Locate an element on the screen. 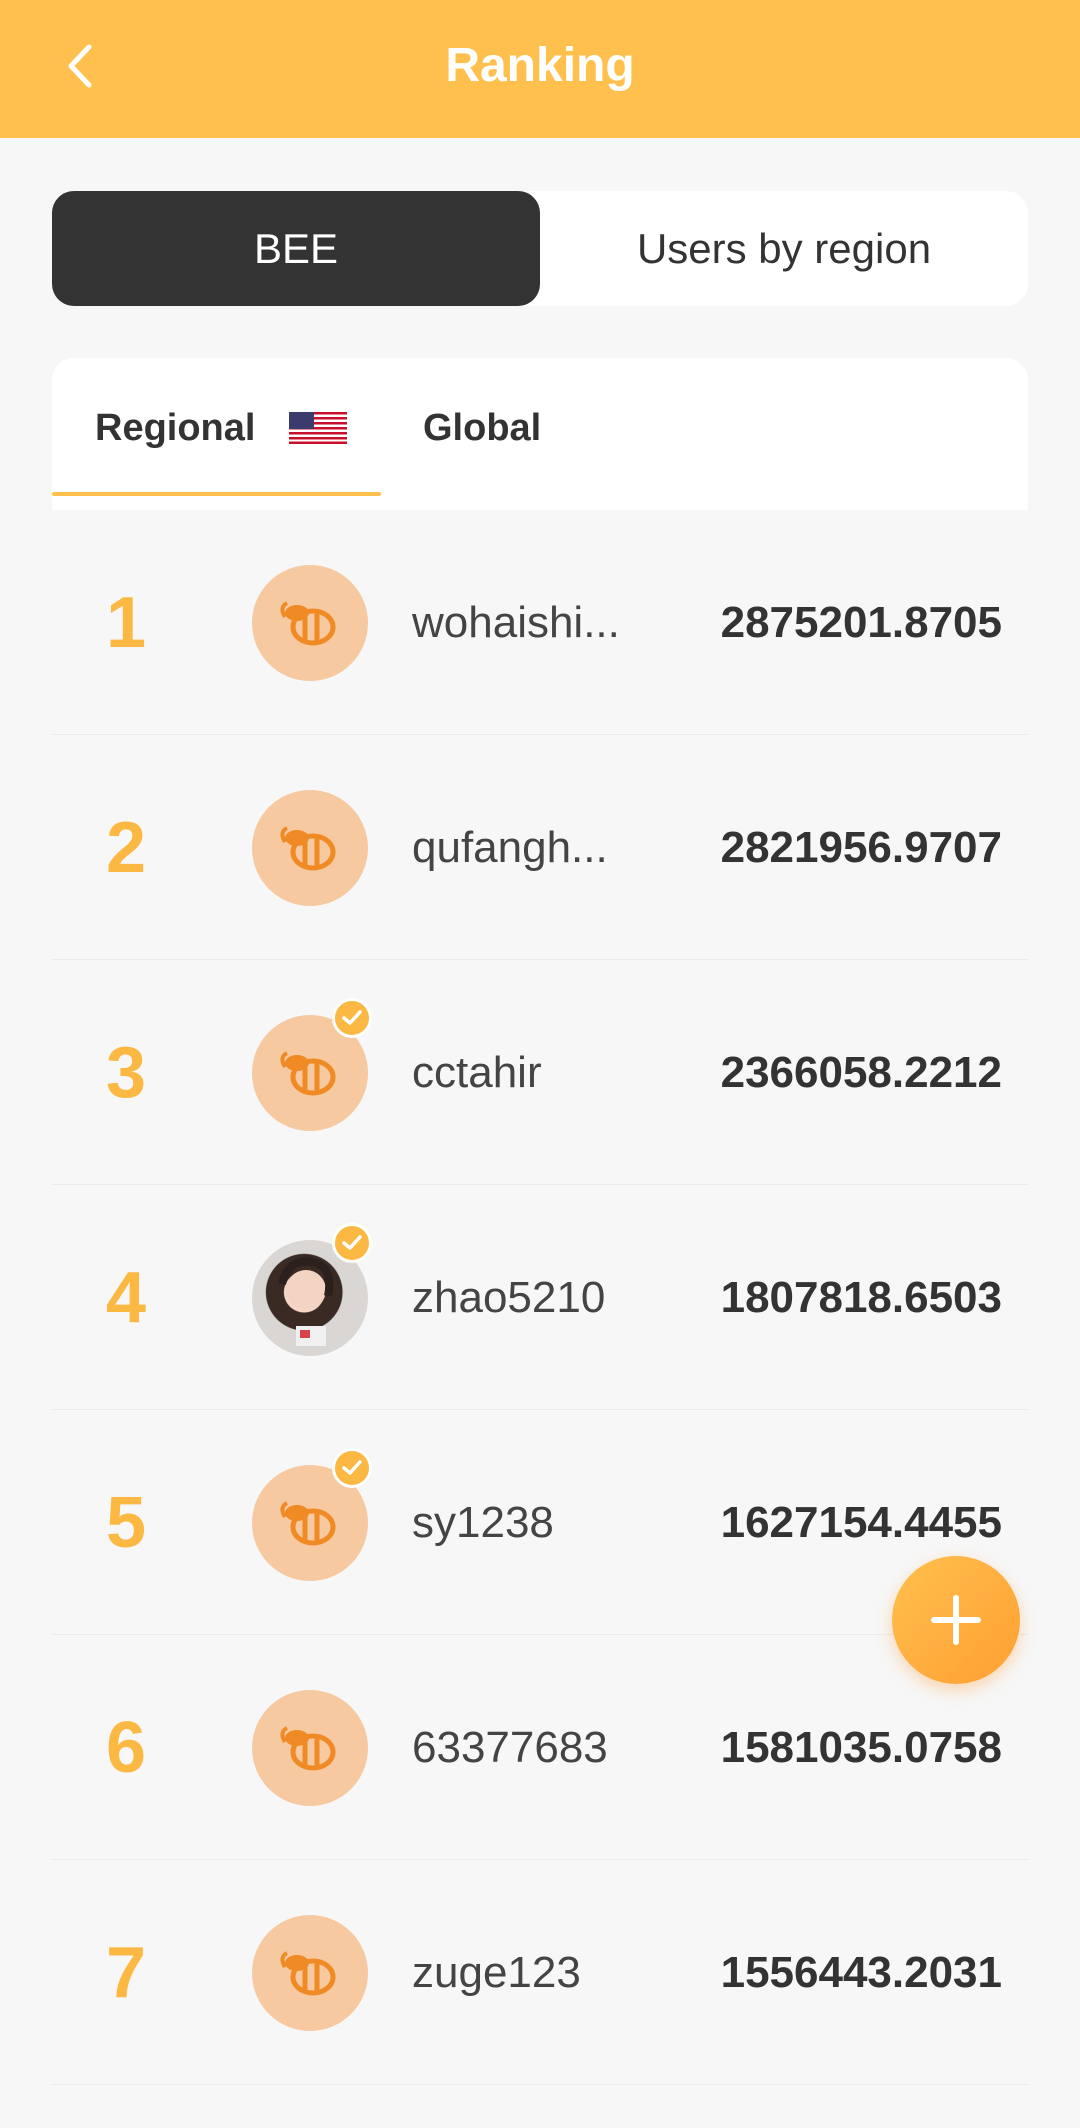 The width and height of the screenshot is (1080, 2128). app-header: Ranking is located at coordinates (540, 69).